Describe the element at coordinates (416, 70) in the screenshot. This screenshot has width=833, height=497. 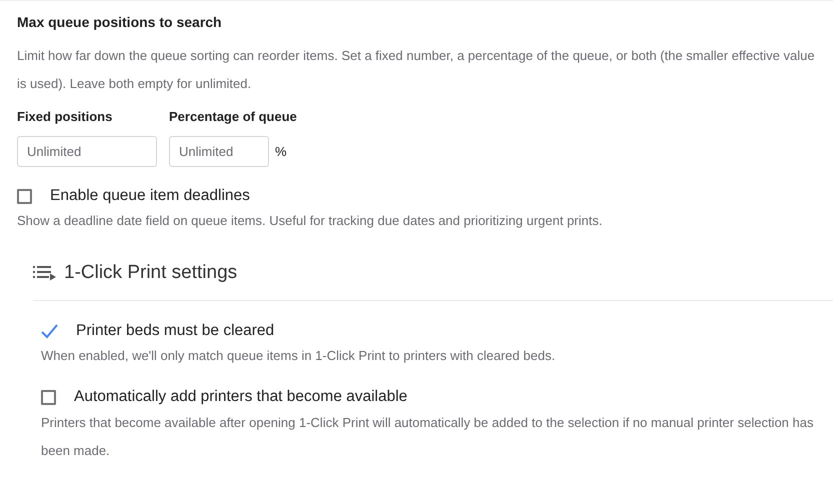
I see `description-text: Limit how far down the queue sorting can reorder items. Set a fixed number, a percentage of the queue, or both (the smaller effective value is used). Leave both empty for unlimited.` at that location.